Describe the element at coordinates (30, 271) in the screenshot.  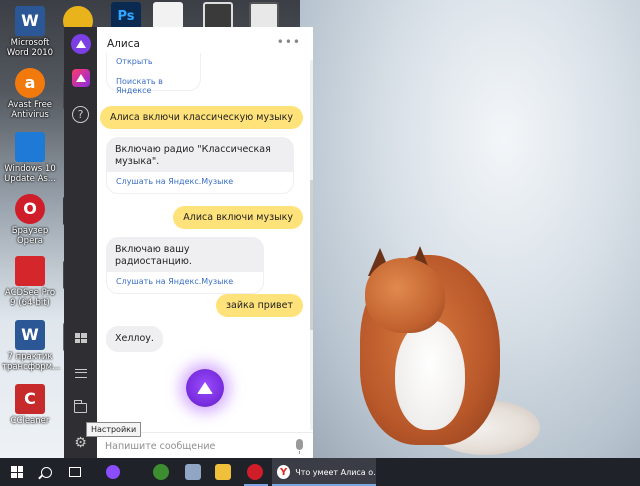
I see `acdsee-icon` at that location.